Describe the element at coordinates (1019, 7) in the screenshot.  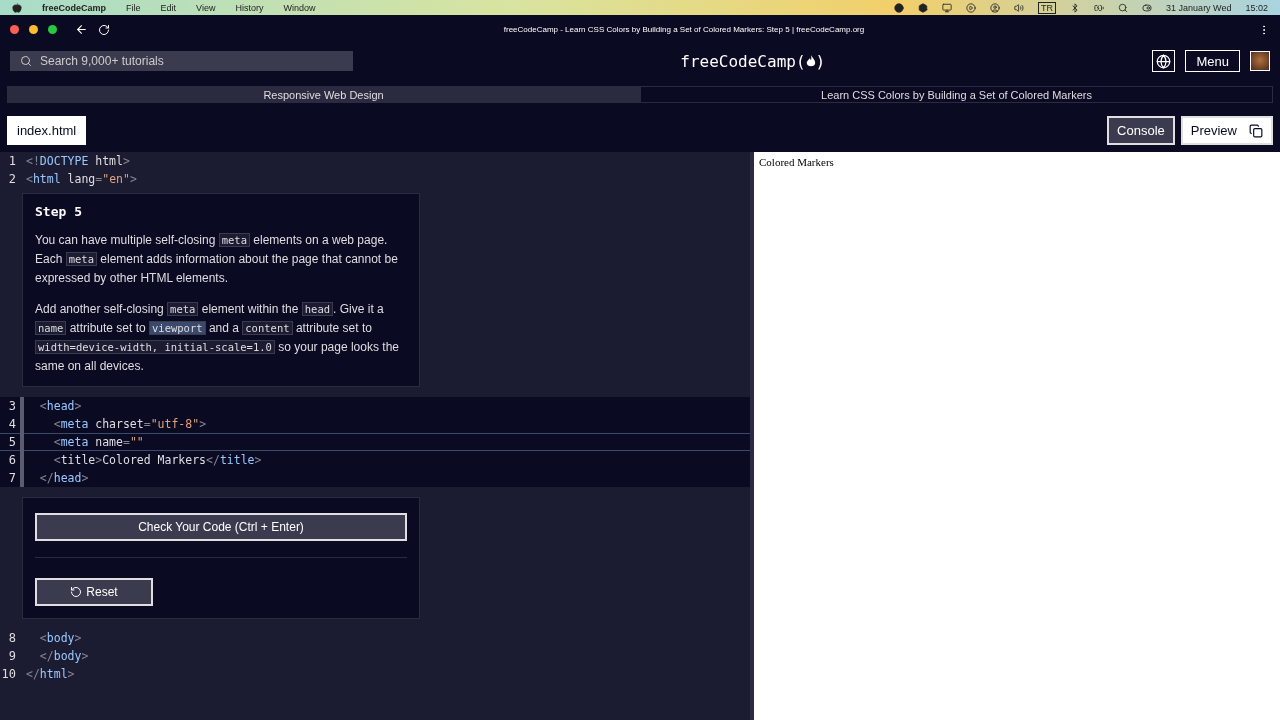
I see `volume-icon` at that location.